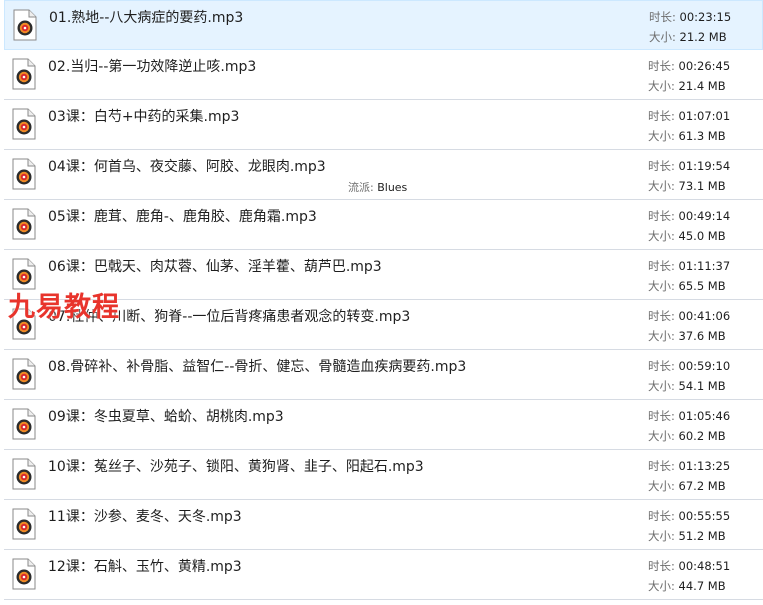 This screenshot has height=605, width=763. I want to click on genre-label: 流派:, so click(361, 187).